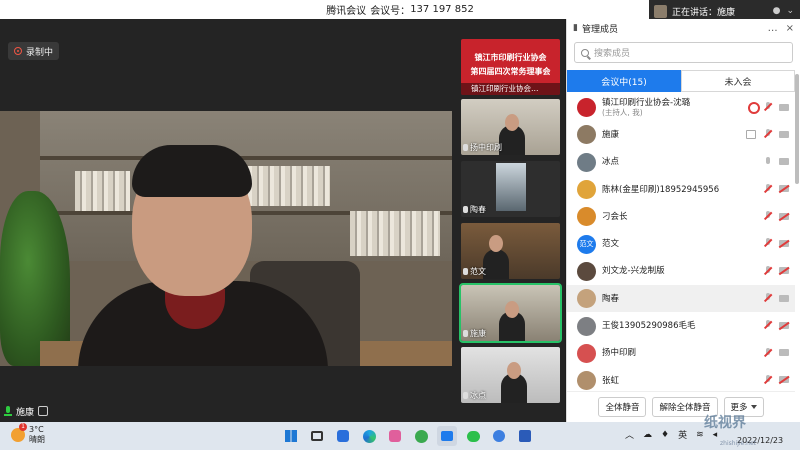 The image size is (800, 450). I want to click on chevron-down-icon, so click(753, 407).